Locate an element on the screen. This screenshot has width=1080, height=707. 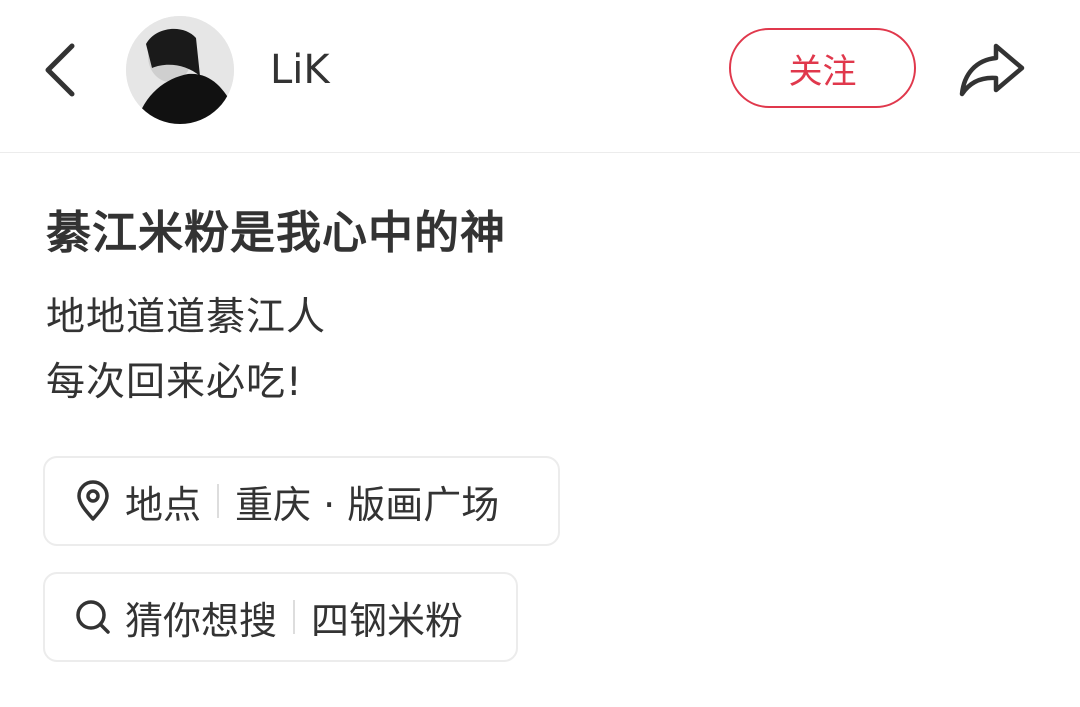
share-icon is located at coordinates (992, 70).